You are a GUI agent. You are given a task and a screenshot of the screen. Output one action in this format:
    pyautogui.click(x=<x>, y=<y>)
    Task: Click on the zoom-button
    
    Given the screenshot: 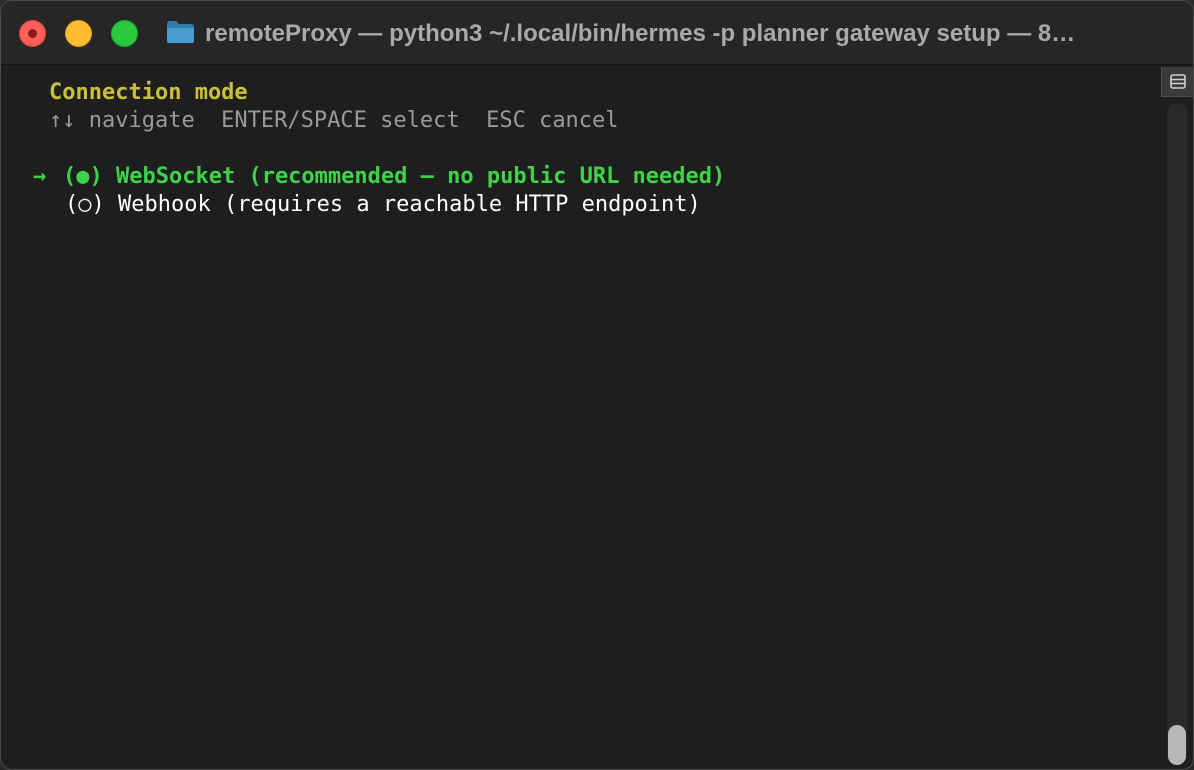 What is the action you would take?
    pyautogui.click(x=124, y=33)
    